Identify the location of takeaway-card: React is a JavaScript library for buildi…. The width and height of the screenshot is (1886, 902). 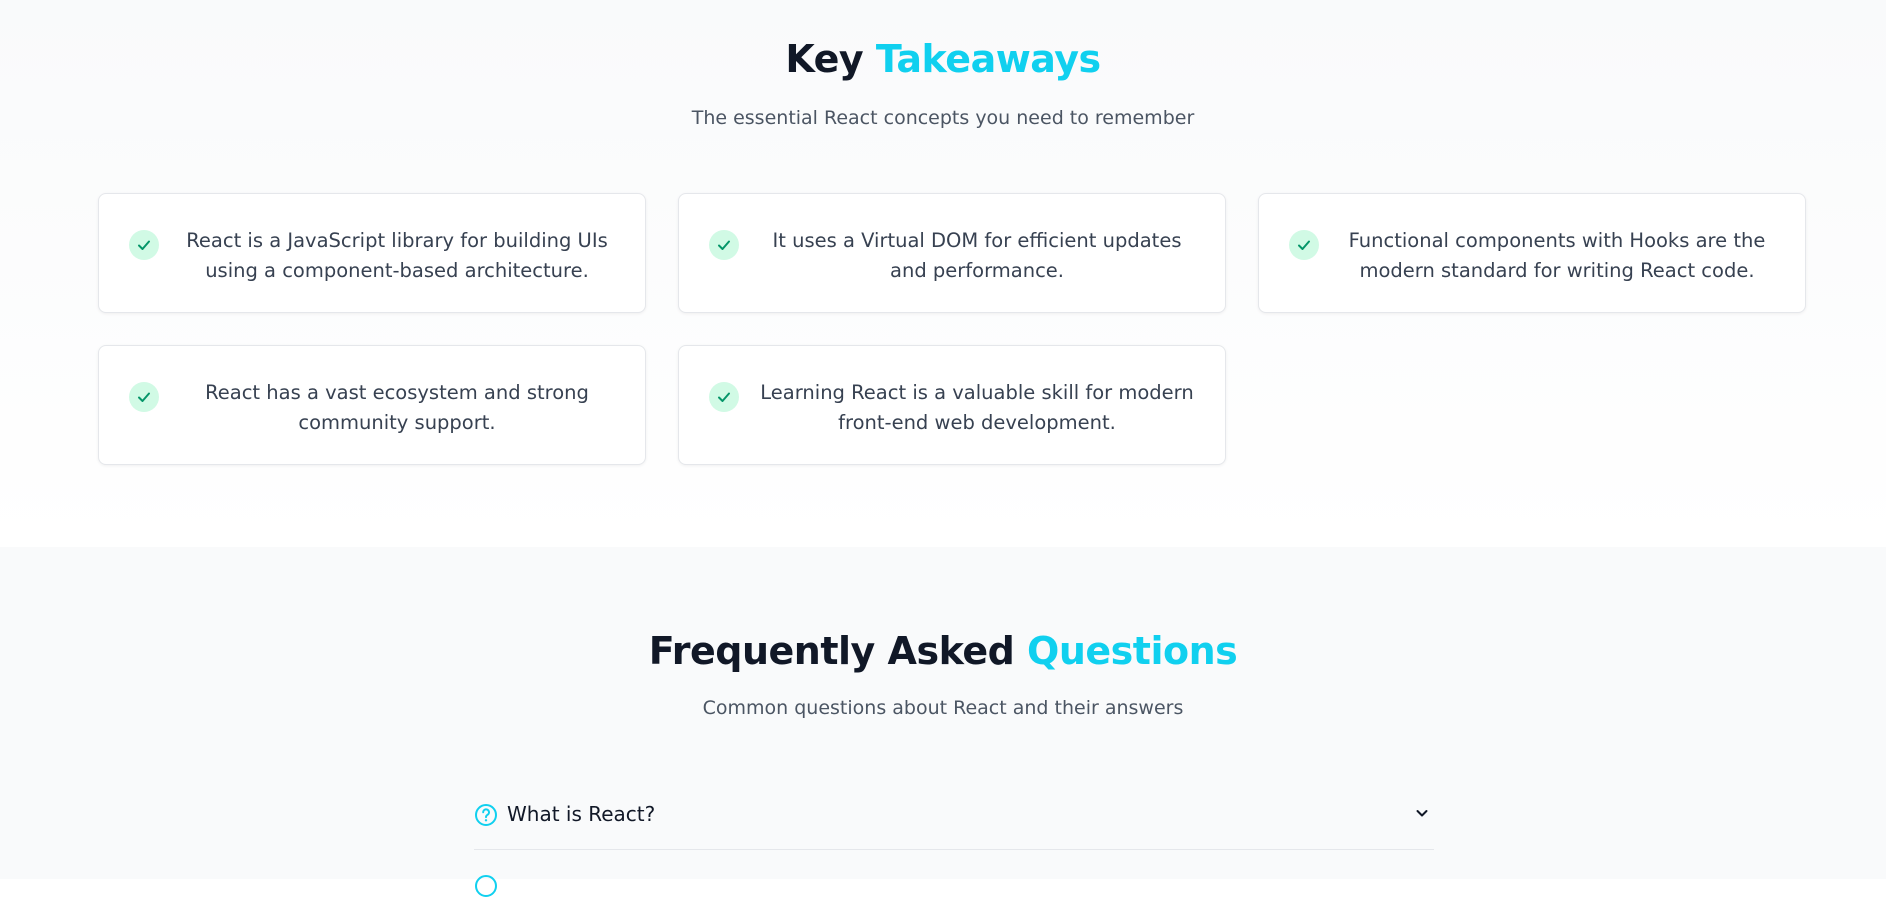
(372, 253).